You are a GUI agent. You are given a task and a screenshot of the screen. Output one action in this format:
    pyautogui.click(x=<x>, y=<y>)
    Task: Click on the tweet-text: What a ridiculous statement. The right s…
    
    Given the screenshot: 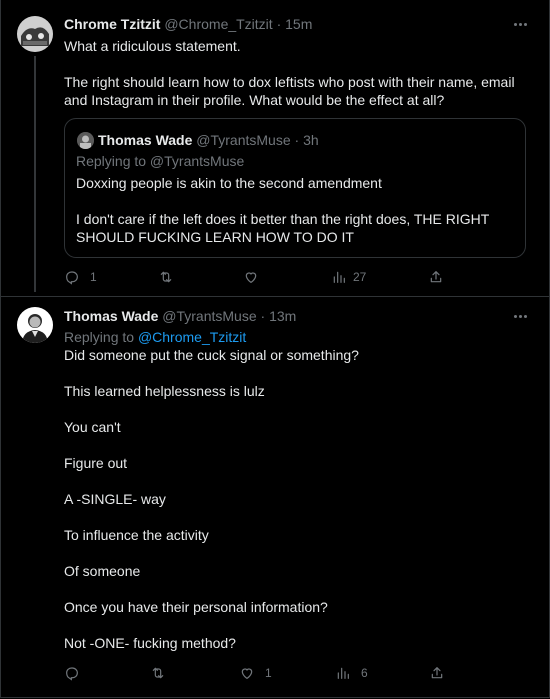 What is the action you would take?
    pyautogui.click(x=299, y=82)
    